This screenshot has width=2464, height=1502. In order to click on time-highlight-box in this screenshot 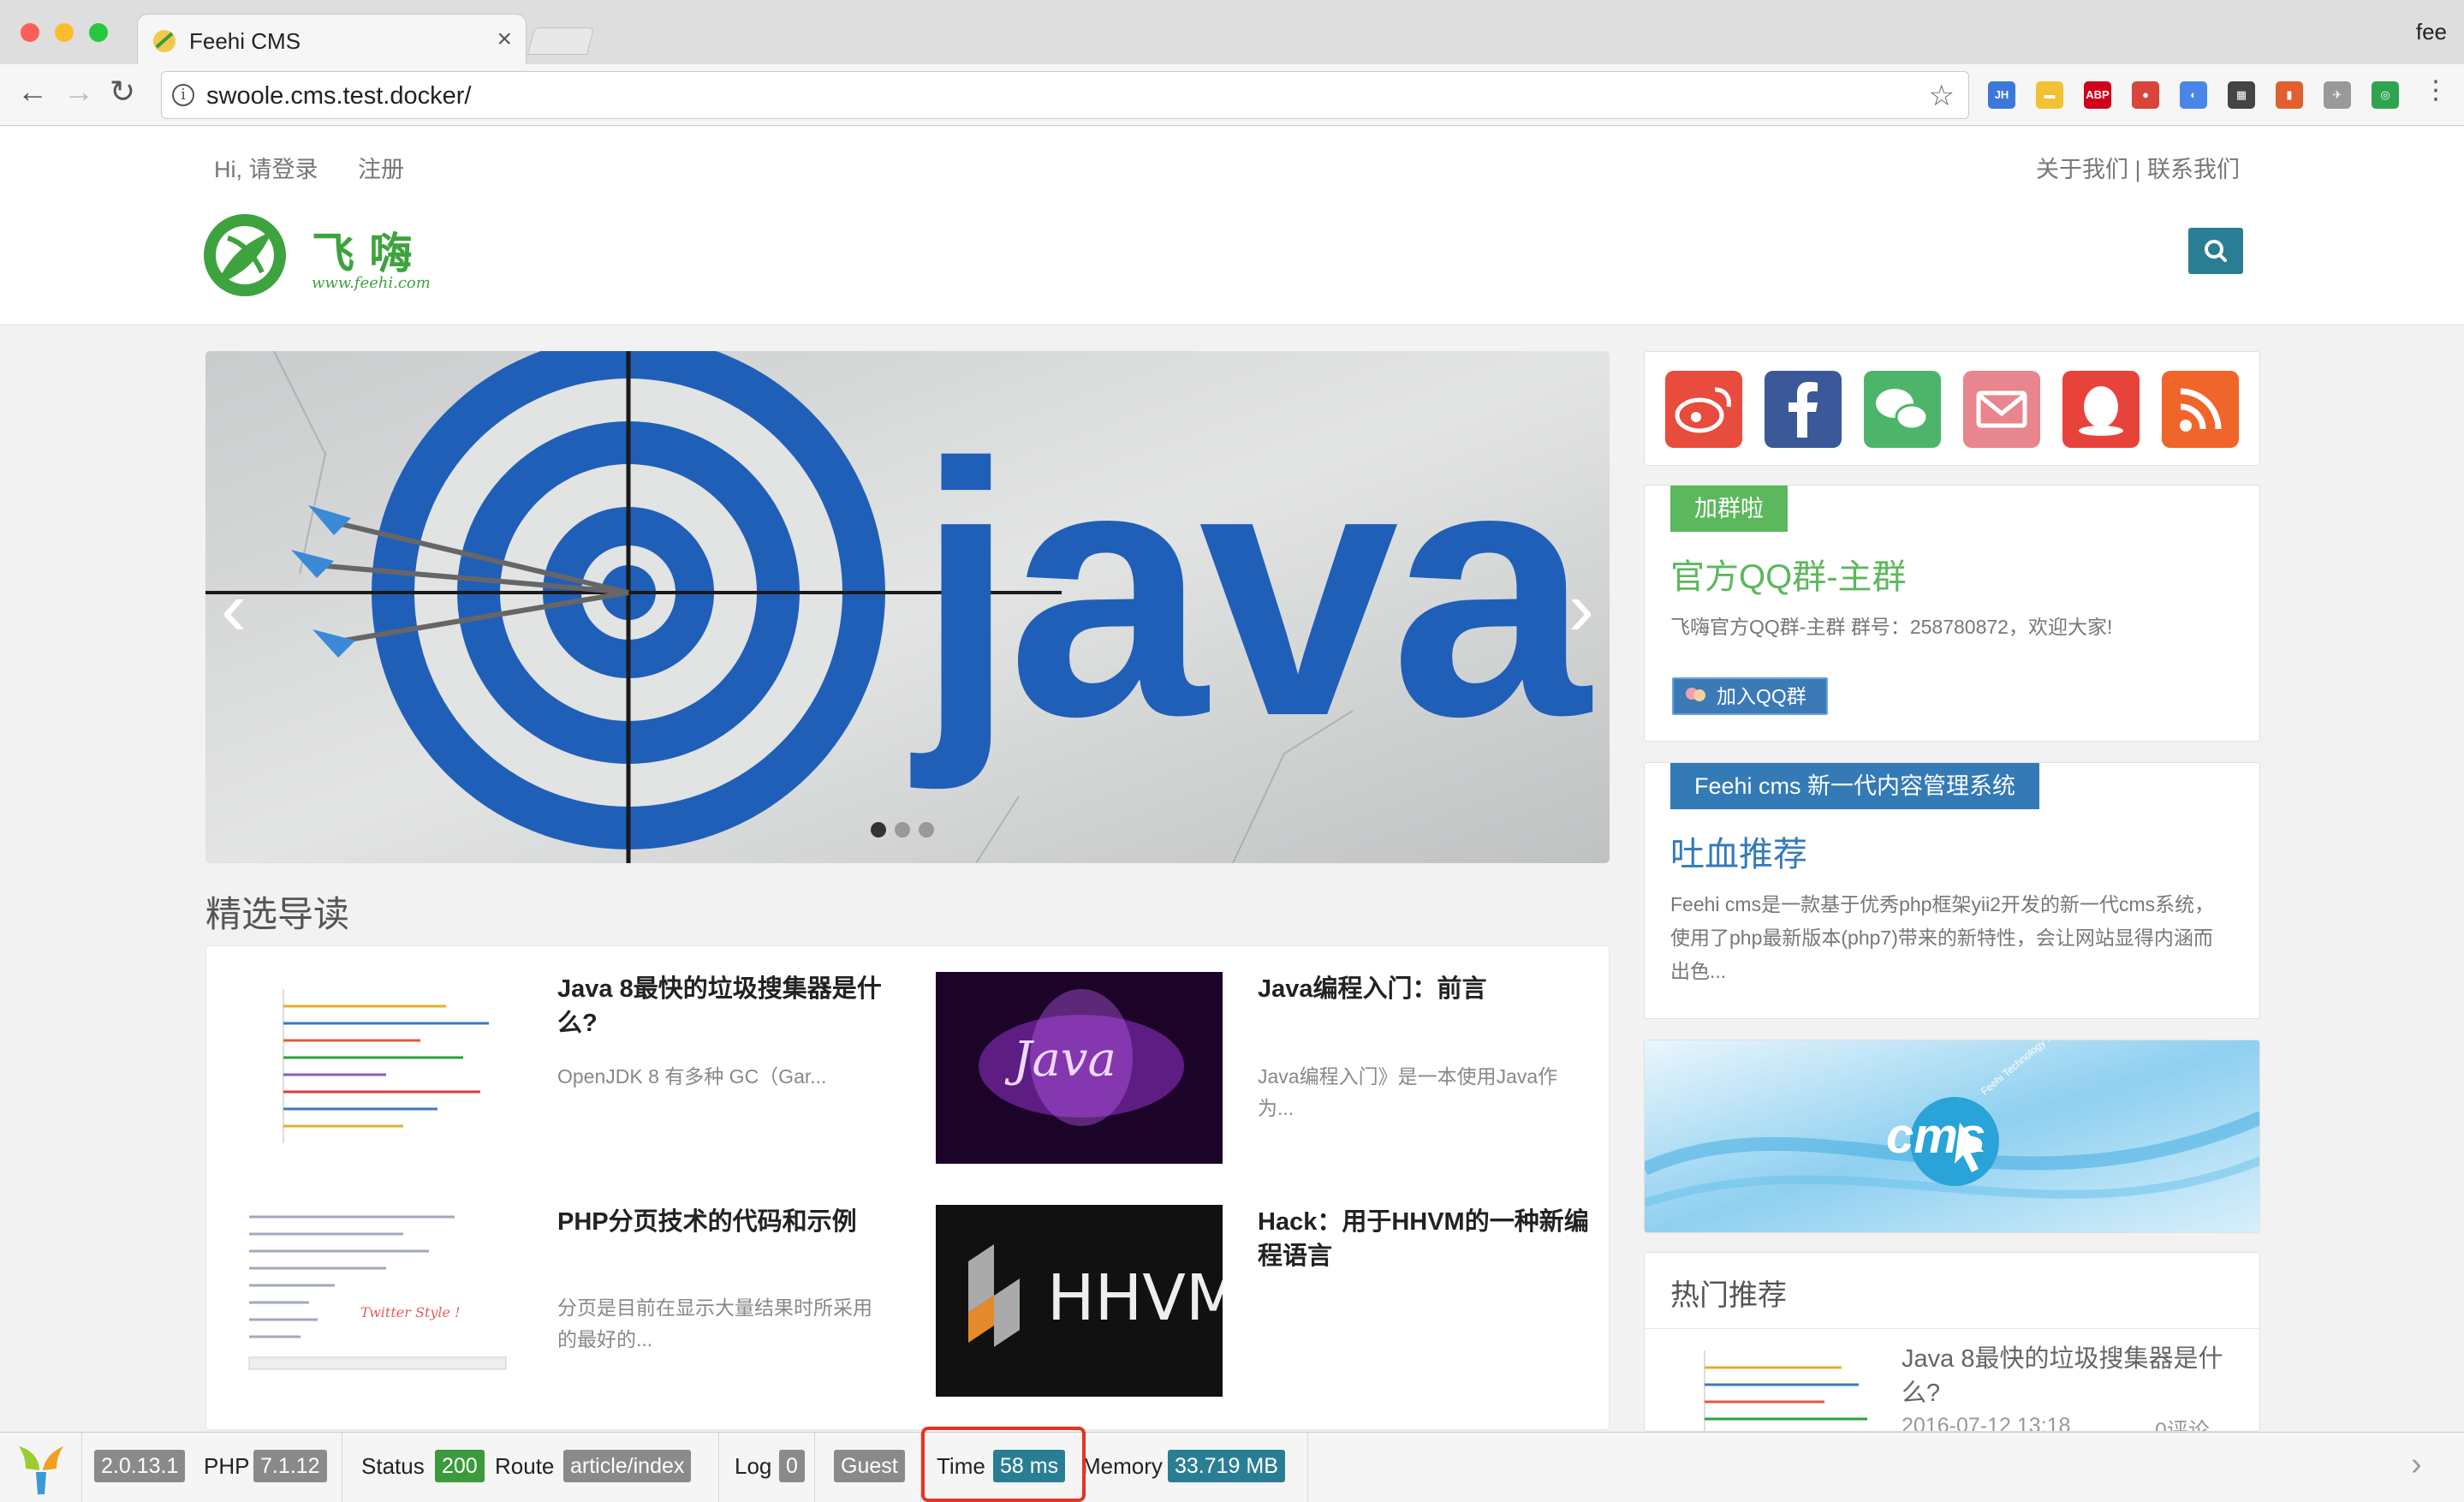, I will do `click(1004, 1465)`.